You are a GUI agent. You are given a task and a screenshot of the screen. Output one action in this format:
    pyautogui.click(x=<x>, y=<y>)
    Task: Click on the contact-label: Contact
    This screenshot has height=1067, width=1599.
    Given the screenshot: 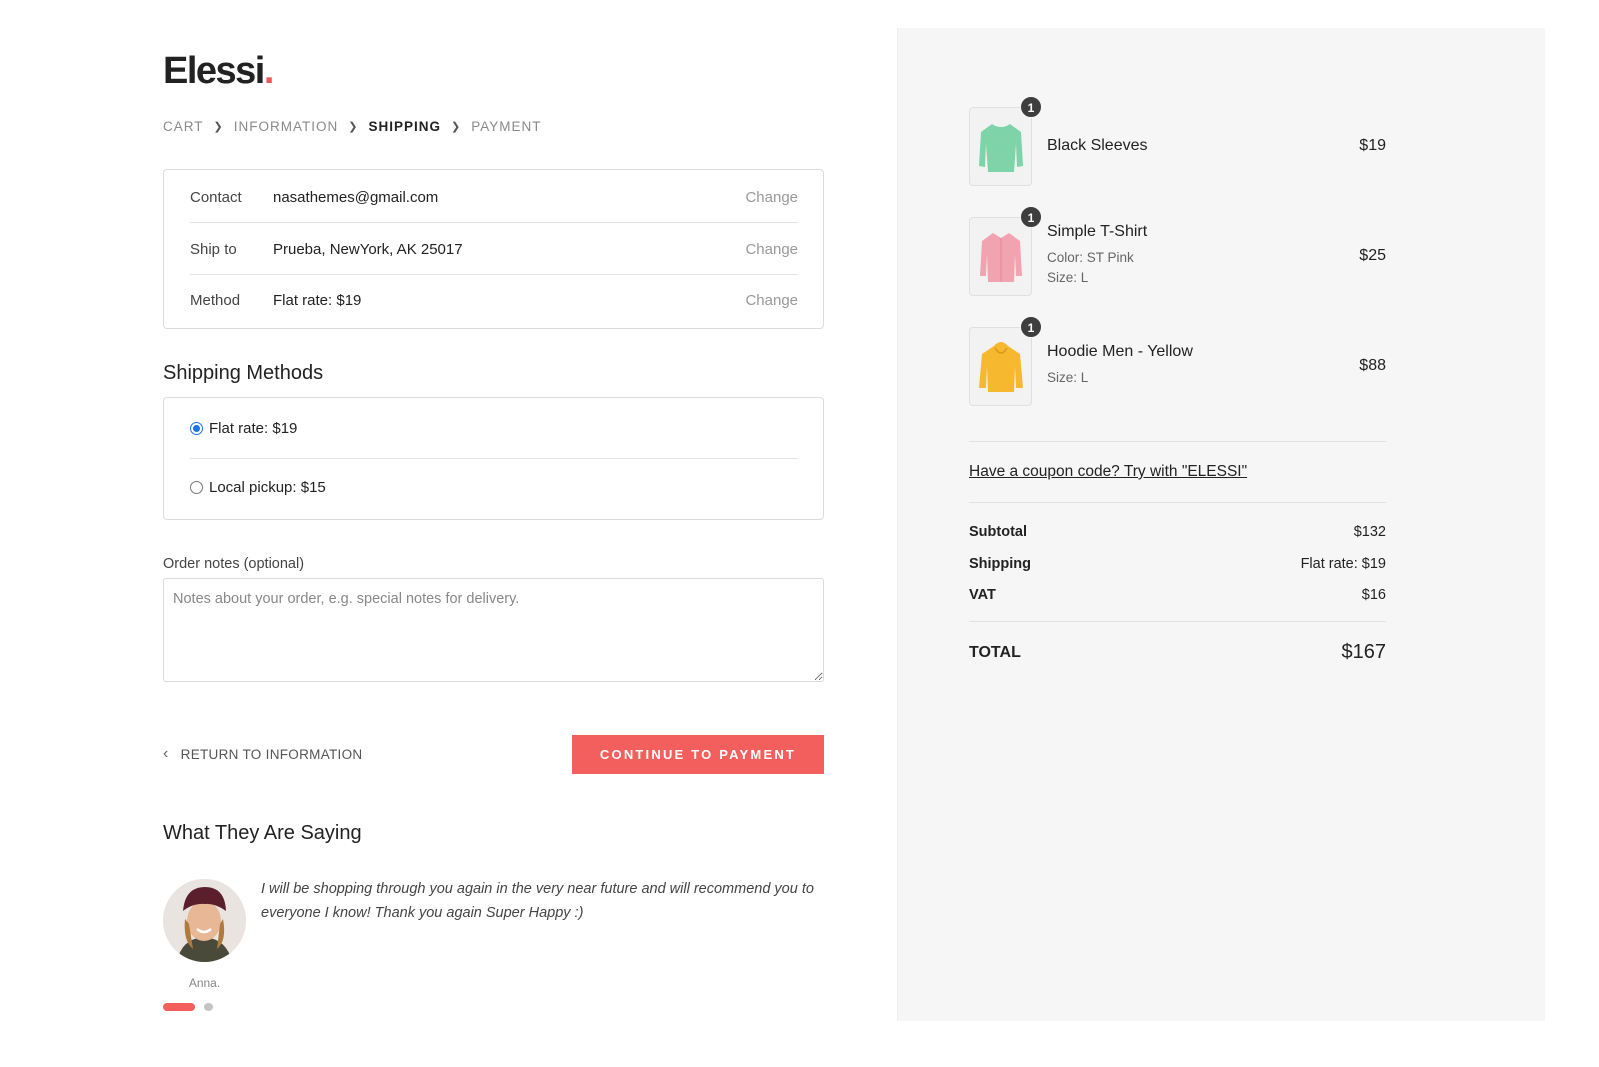 What is the action you would take?
    pyautogui.click(x=216, y=197)
    